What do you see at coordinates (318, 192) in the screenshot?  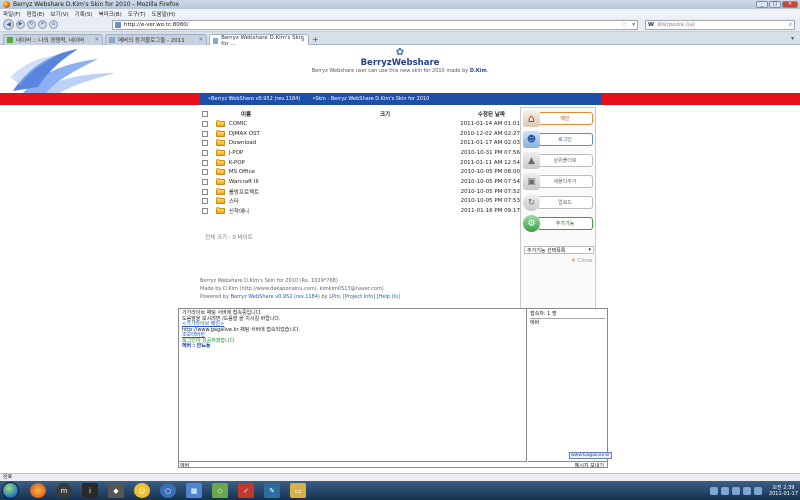 I see `file-name: 롤방프로젝트` at bounding box center [318, 192].